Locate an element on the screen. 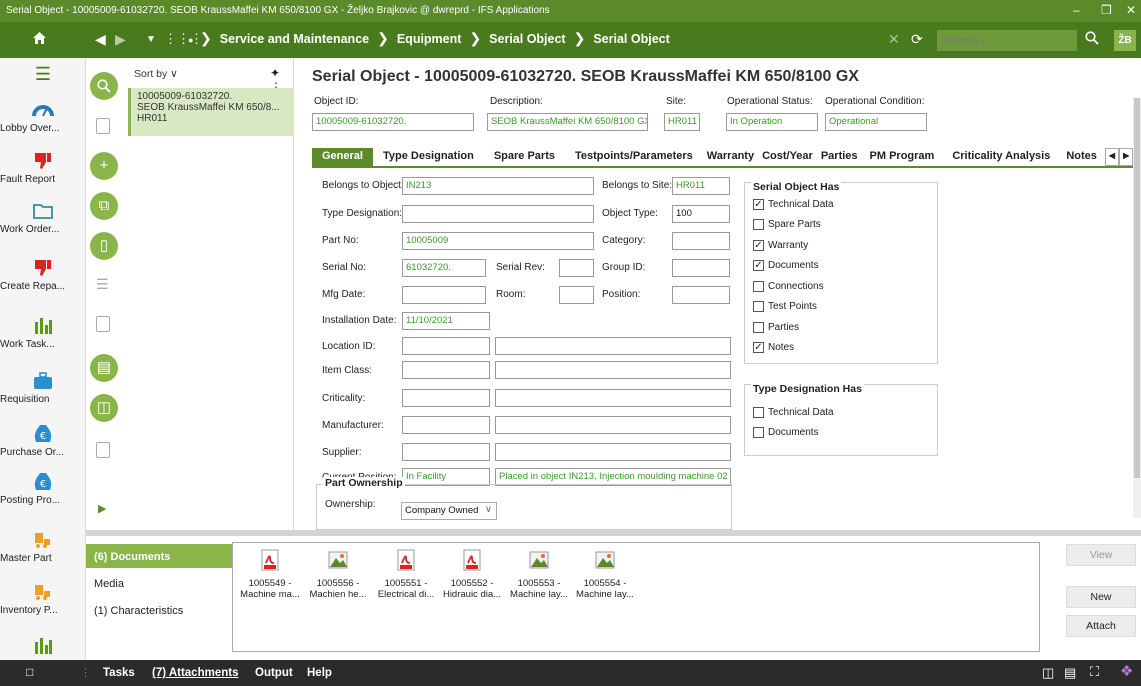 Image resolution: width=1141 pixels, height=686 pixels. attachment-nav-characteristics: (1) Characteristics is located at coordinates (159, 610).